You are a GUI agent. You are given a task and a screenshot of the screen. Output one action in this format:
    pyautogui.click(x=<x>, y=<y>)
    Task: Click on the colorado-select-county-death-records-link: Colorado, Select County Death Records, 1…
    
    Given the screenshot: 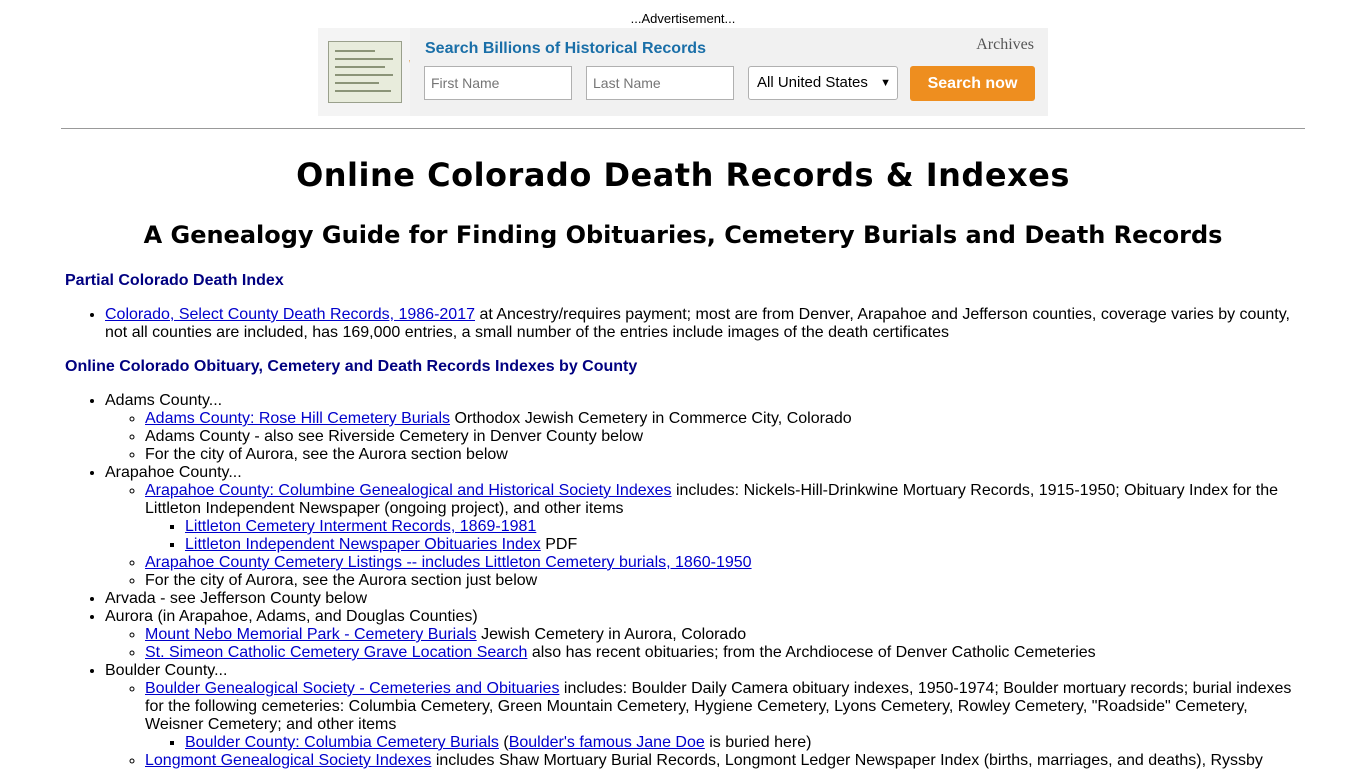 What is the action you would take?
    pyautogui.click(x=290, y=314)
    